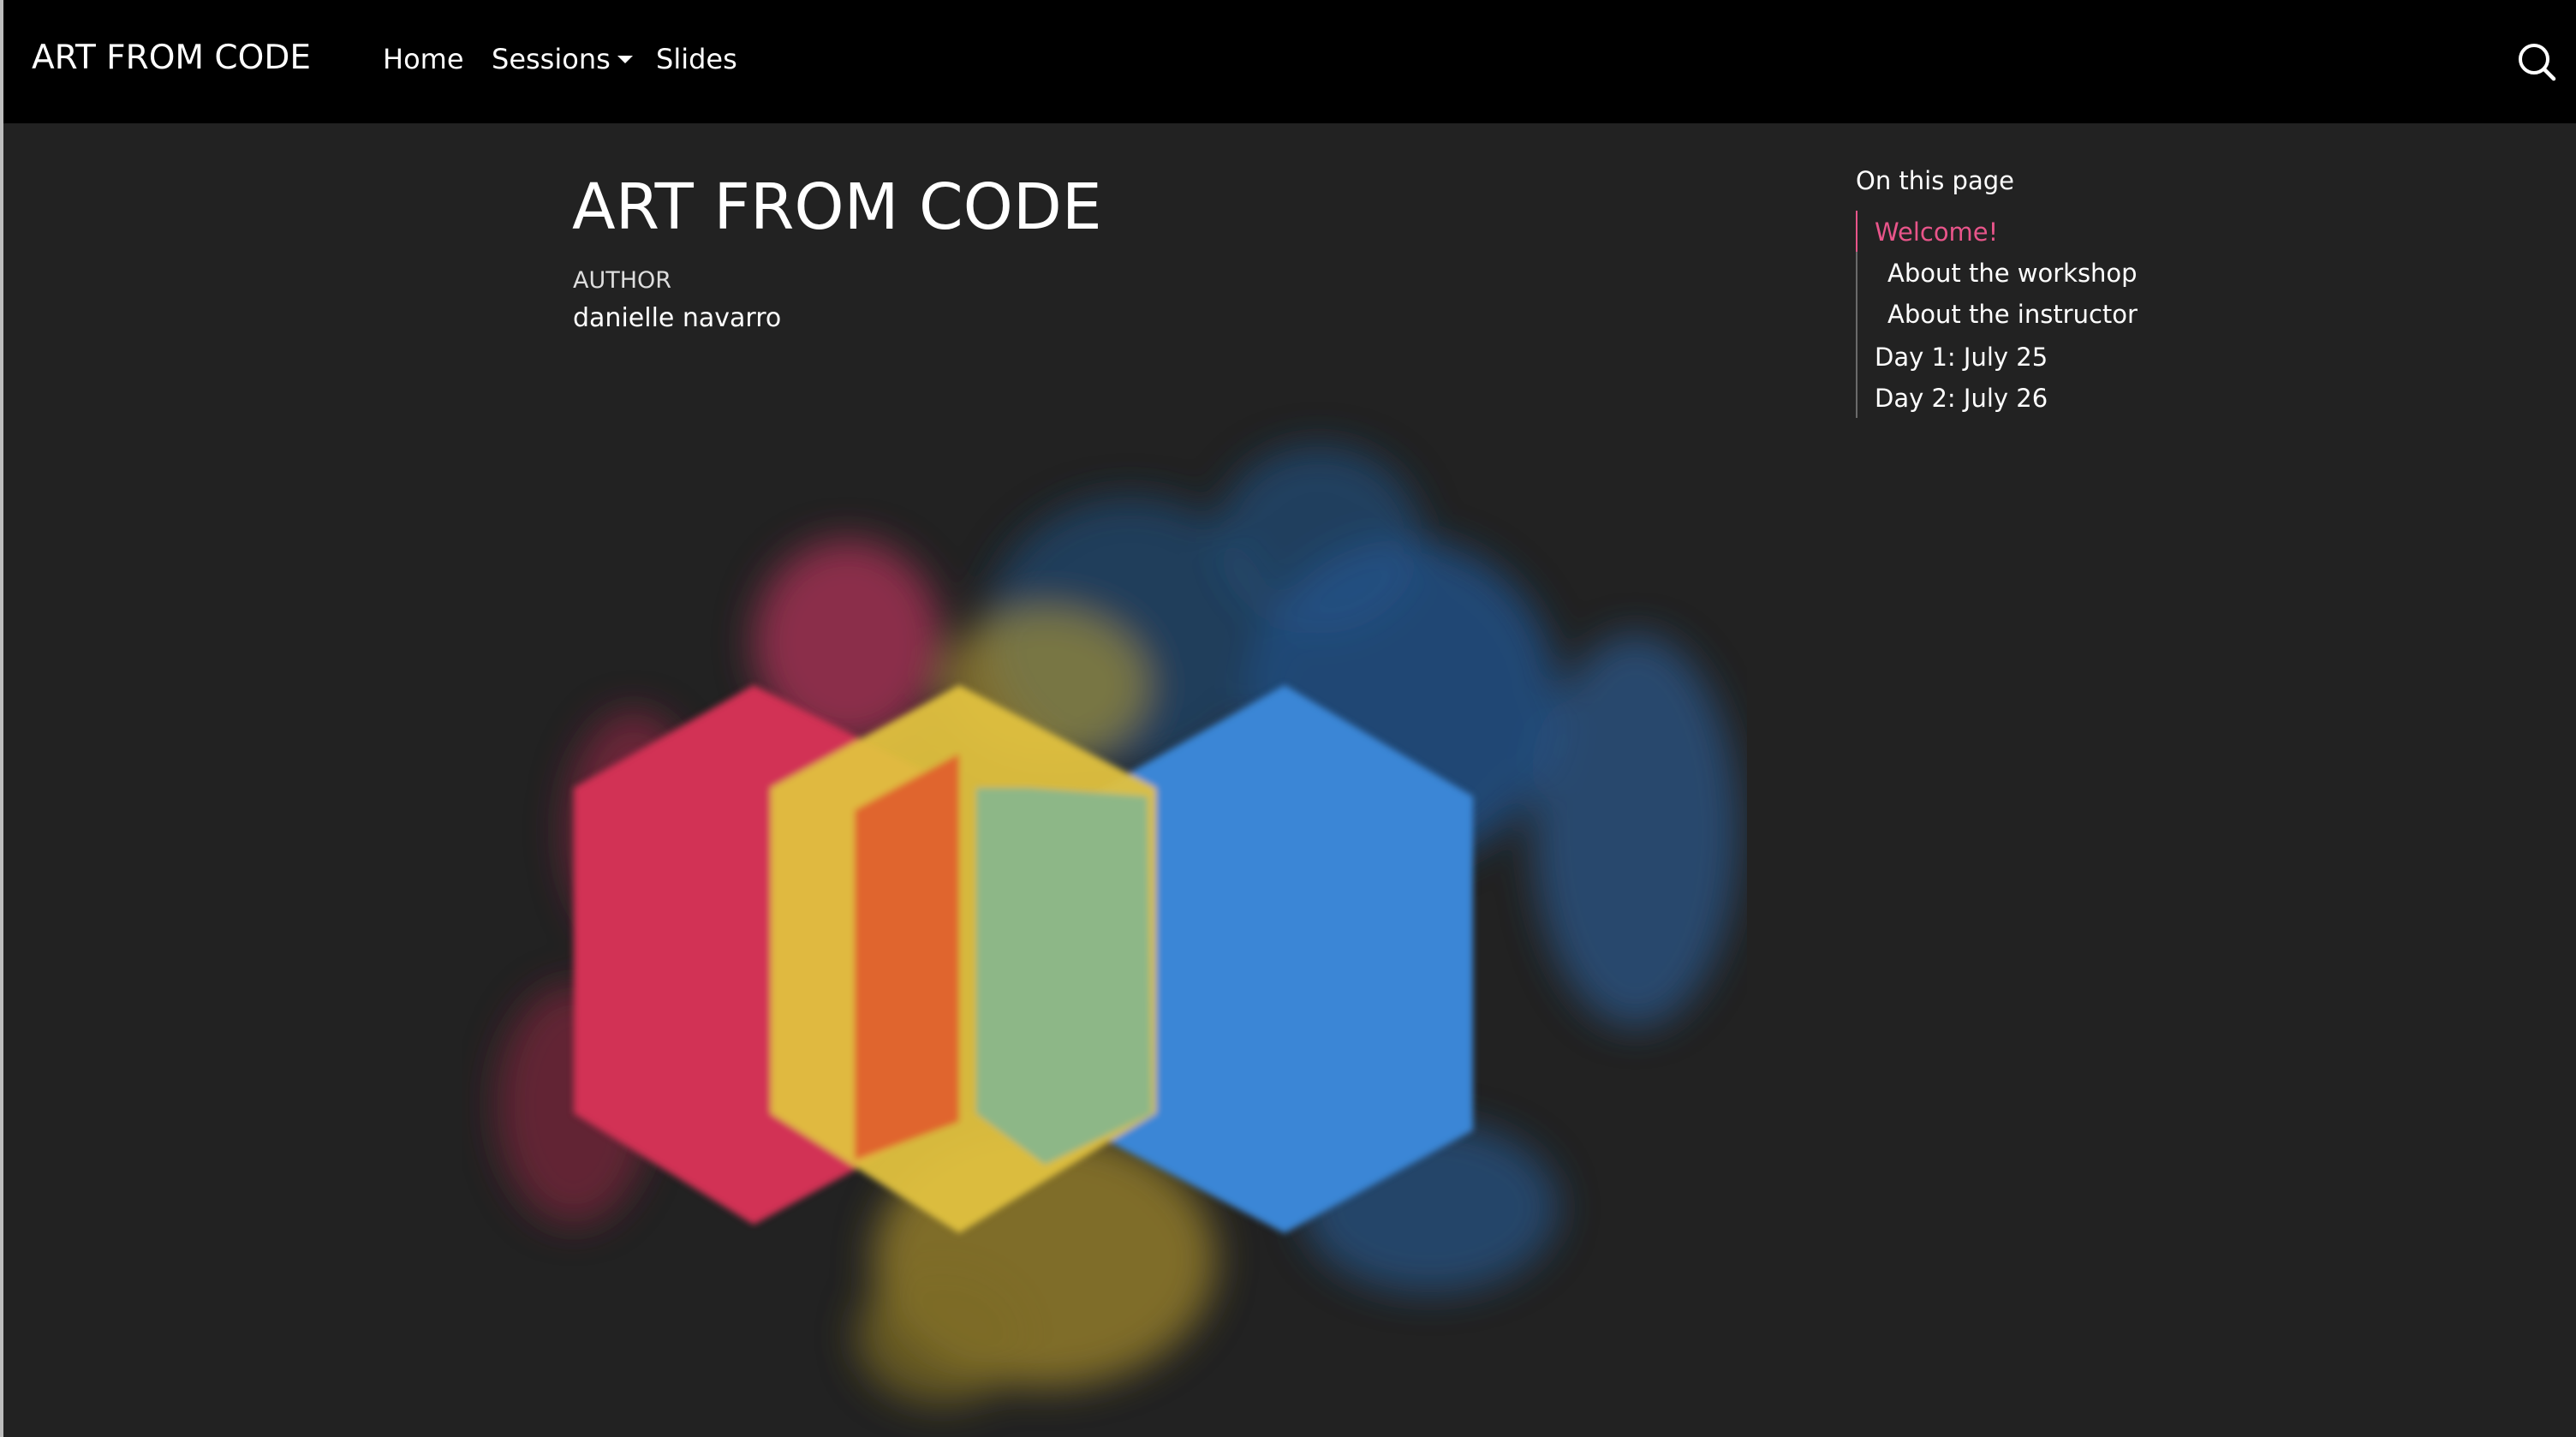 The width and height of the screenshot is (2576, 1437). What do you see at coordinates (907, 957) in the screenshot?
I see `orange-overlap` at bounding box center [907, 957].